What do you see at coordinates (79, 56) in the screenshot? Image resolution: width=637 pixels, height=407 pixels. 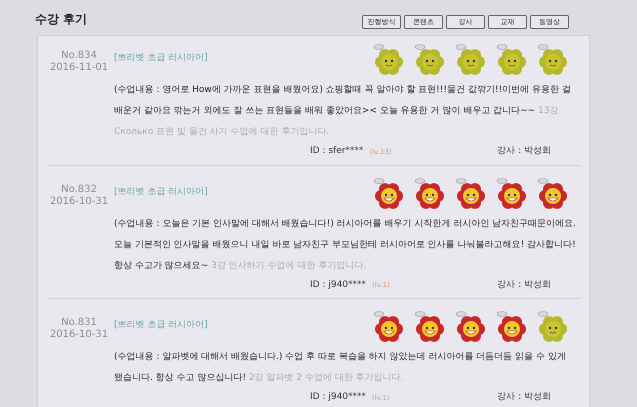 I see `review-number: No.834` at bounding box center [79, 56].